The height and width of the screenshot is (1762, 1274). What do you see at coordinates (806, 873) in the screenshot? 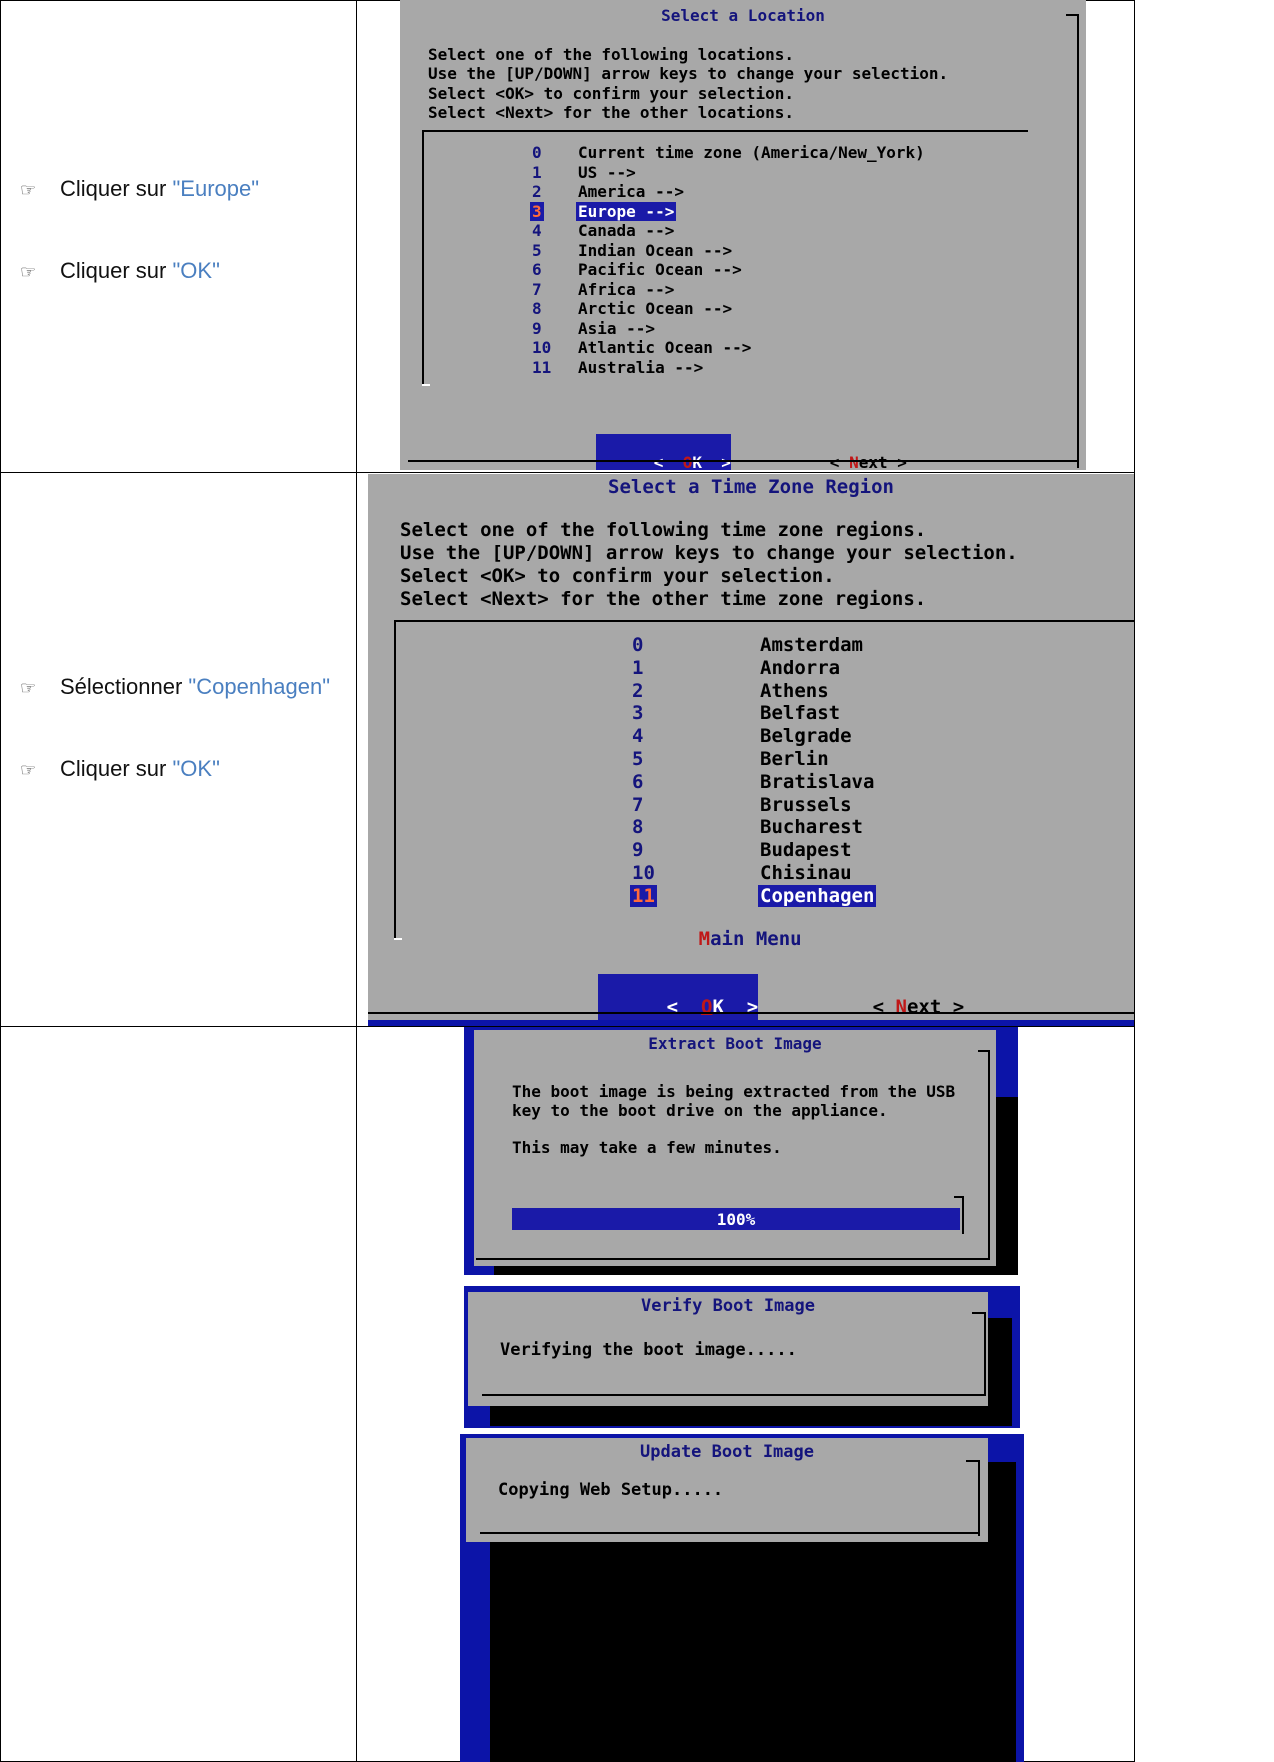
I see `list-item-label: Chisinau` at bounding box center [806, 873].